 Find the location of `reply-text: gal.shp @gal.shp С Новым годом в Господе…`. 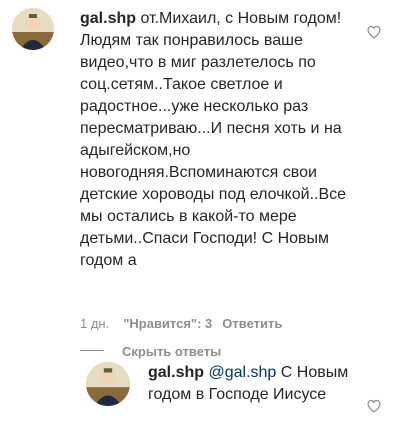

reply-text: gal.shp @gal.shp С Новым годом в Господе… is located at coordinates (254, 384).